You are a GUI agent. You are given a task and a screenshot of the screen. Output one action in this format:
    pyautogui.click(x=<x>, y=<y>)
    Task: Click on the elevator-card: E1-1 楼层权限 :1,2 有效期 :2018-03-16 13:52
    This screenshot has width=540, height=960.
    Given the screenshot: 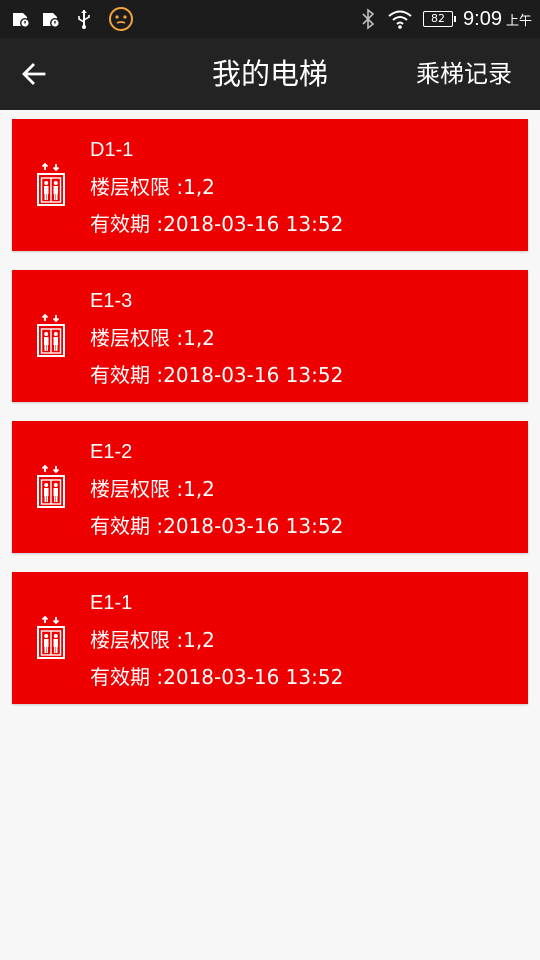 What is the action you would take?
    pyautogui.click(x=270, y=638)
    